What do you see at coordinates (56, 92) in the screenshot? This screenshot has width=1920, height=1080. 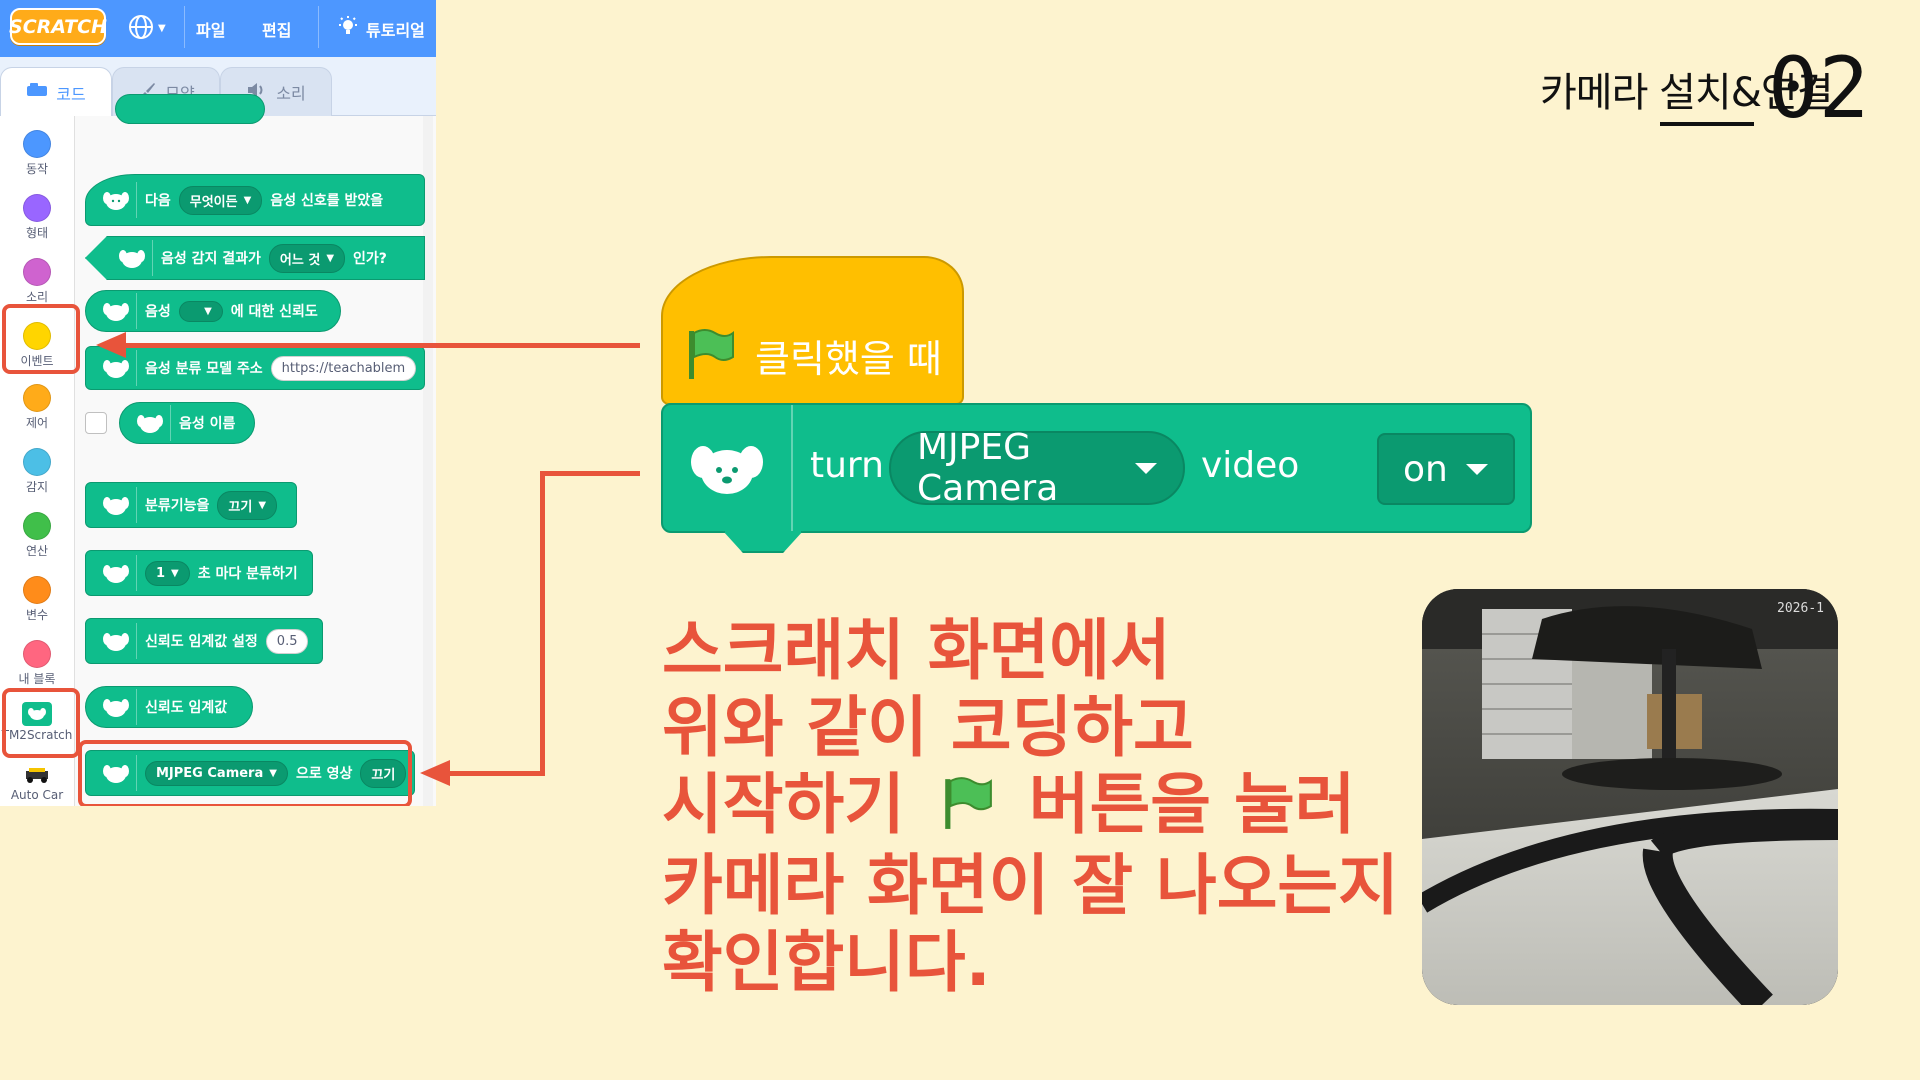 I see `tab-code: 코드` at bounding box center [56, 92].